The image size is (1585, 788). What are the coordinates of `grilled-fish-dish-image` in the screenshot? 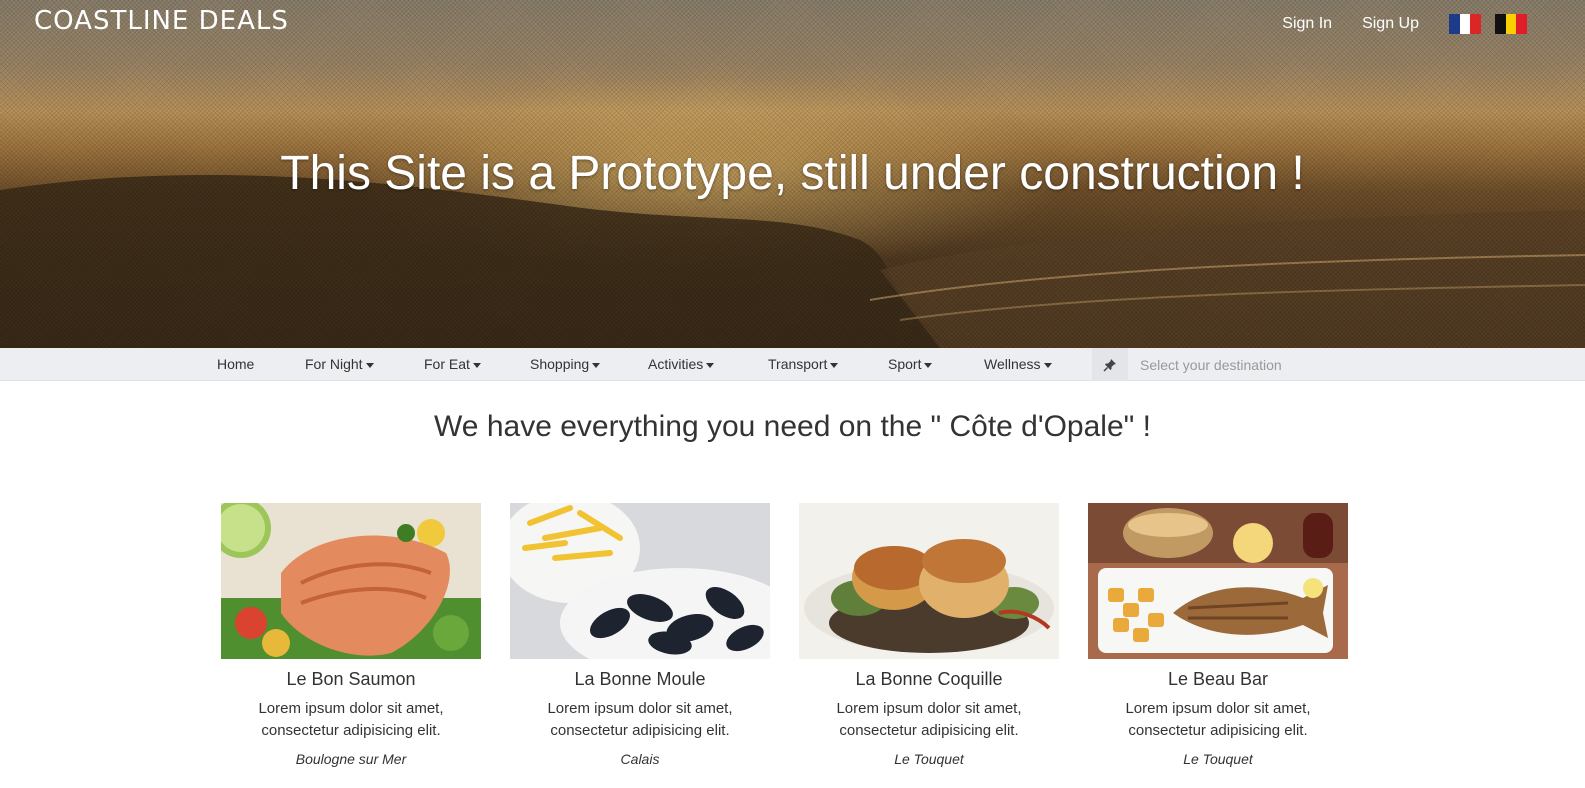 It's located at (1218, 581).